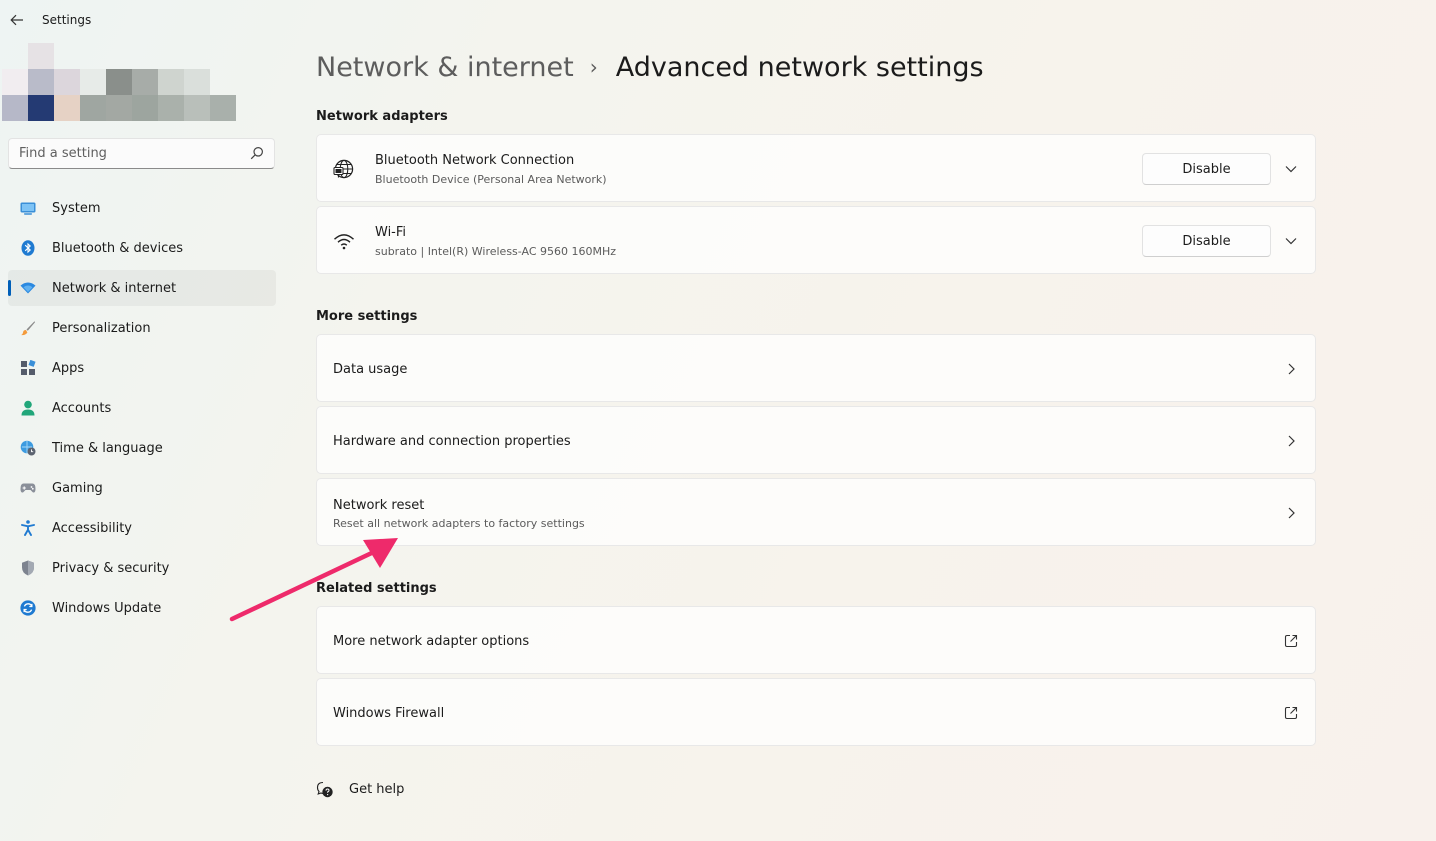 This screenshot has height=841, width=1436. Describe the element at coordinates (119, 82) in the screenshot. I see `user-profile-image` at that location.